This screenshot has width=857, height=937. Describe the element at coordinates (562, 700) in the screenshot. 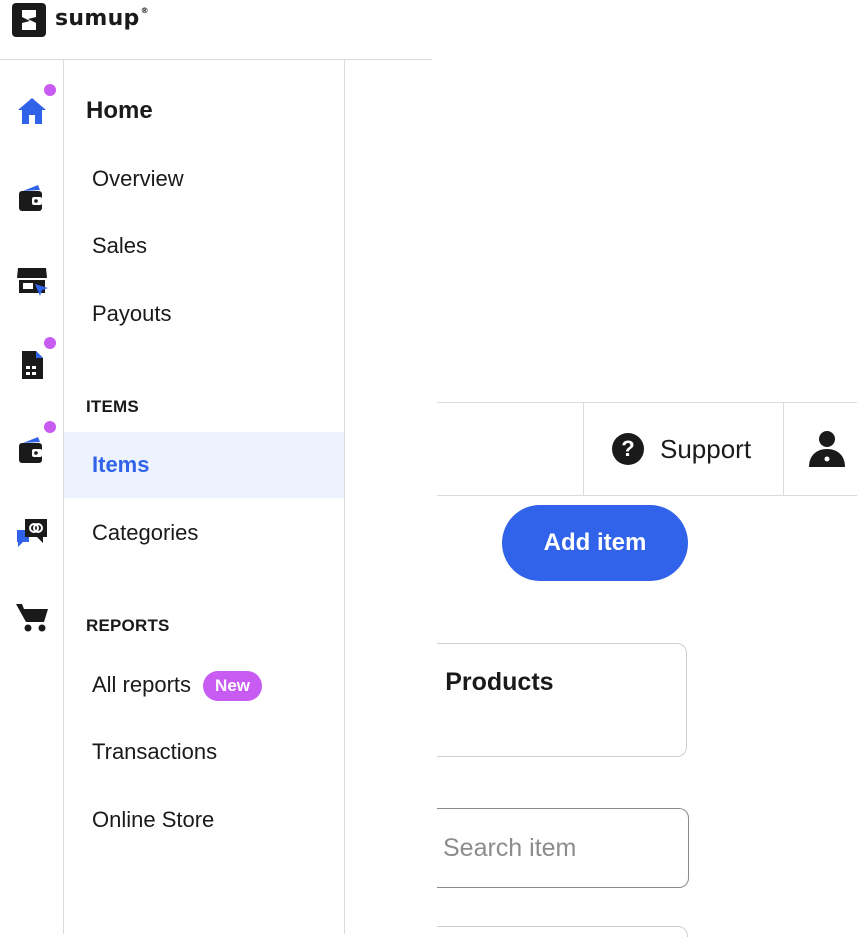

I see `products-card: g Products` at that location.